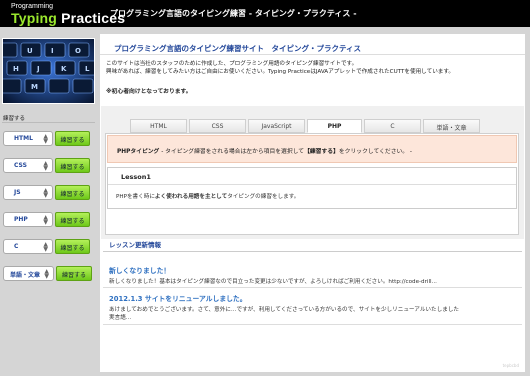 This screenshot has height=376, width=530. I want to click on svg-text: M, so click(34, 87).